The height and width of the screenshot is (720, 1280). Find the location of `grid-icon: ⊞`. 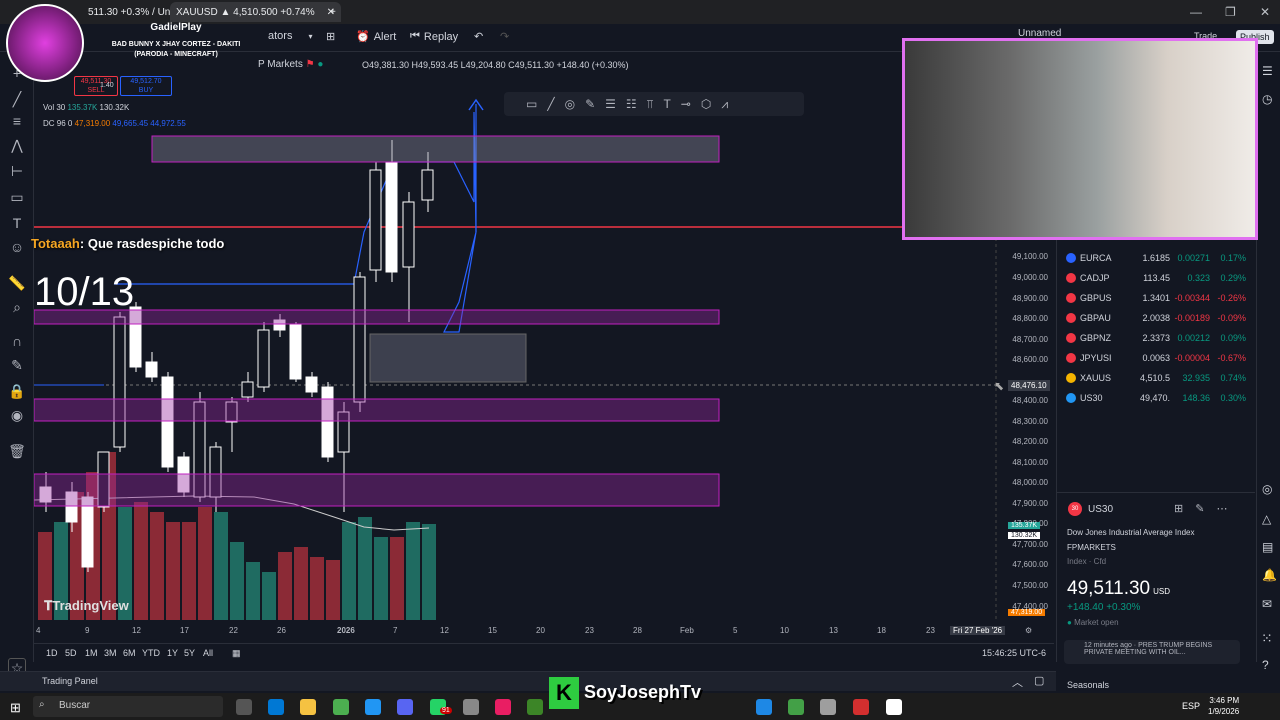

grid-icon: ⊞ is located at coordinates (1178, 508).